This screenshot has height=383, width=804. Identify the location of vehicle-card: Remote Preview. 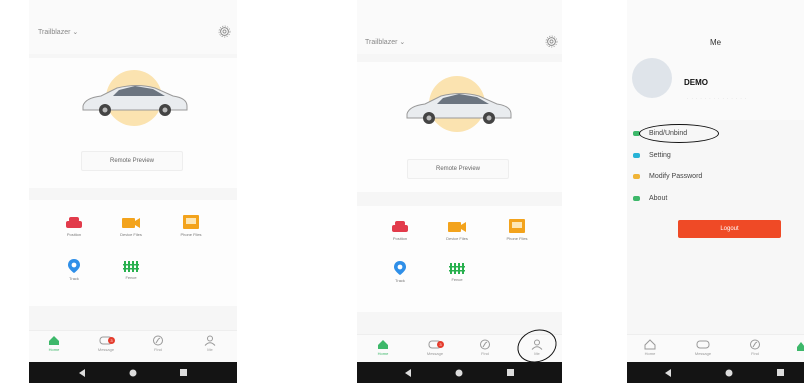
(133, 123).